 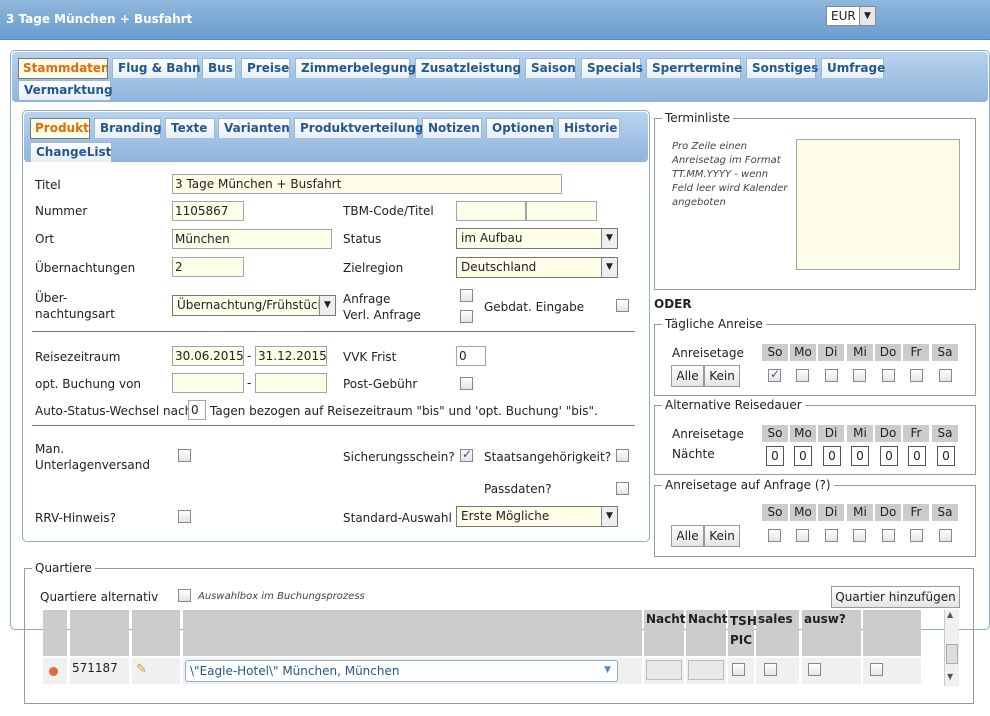 What do you see at coordinates (51, 298) in the screenshot?
I see `art-label-1: Über-` at bounding box center [51, 298].